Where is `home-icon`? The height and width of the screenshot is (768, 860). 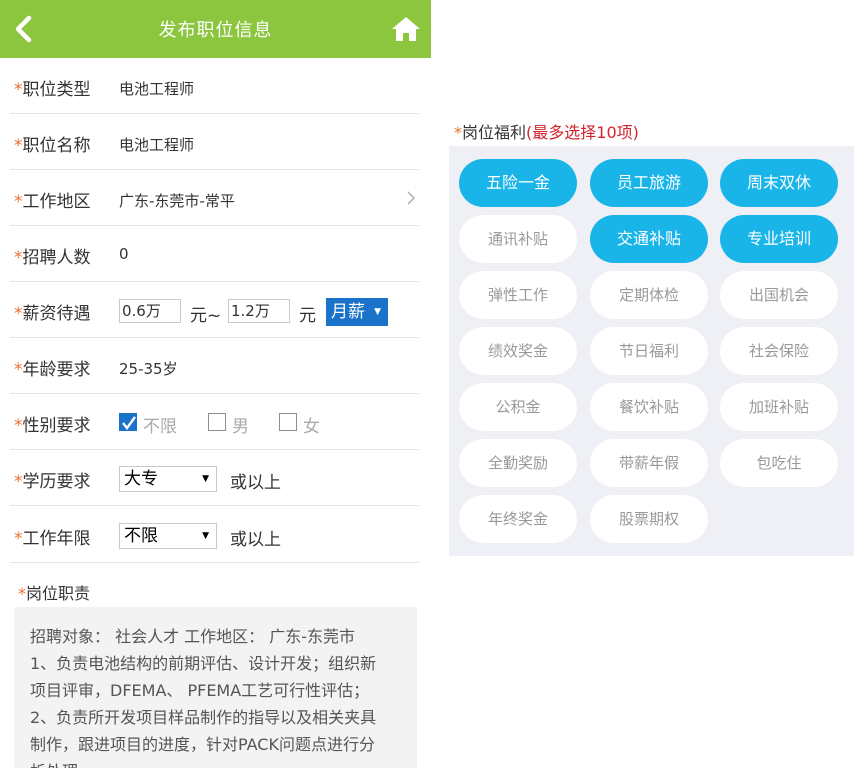
home-icon is located at coordinates (406, 29).